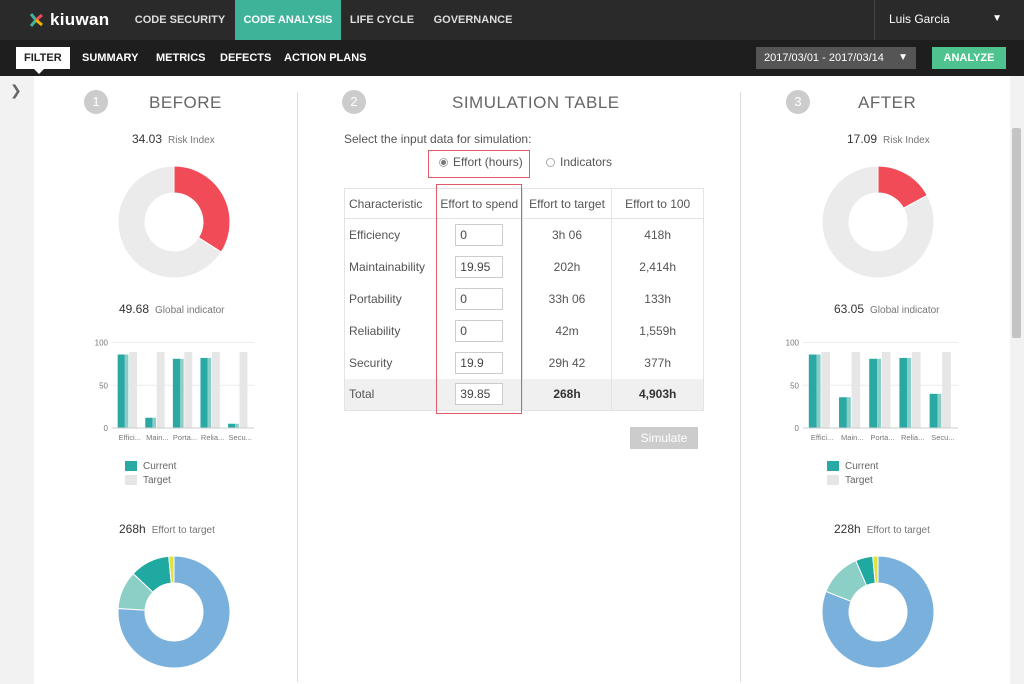 The width and height of the screenshot is (1024, 684). I want to click on step-badge-2: 2, so click(354, 102).